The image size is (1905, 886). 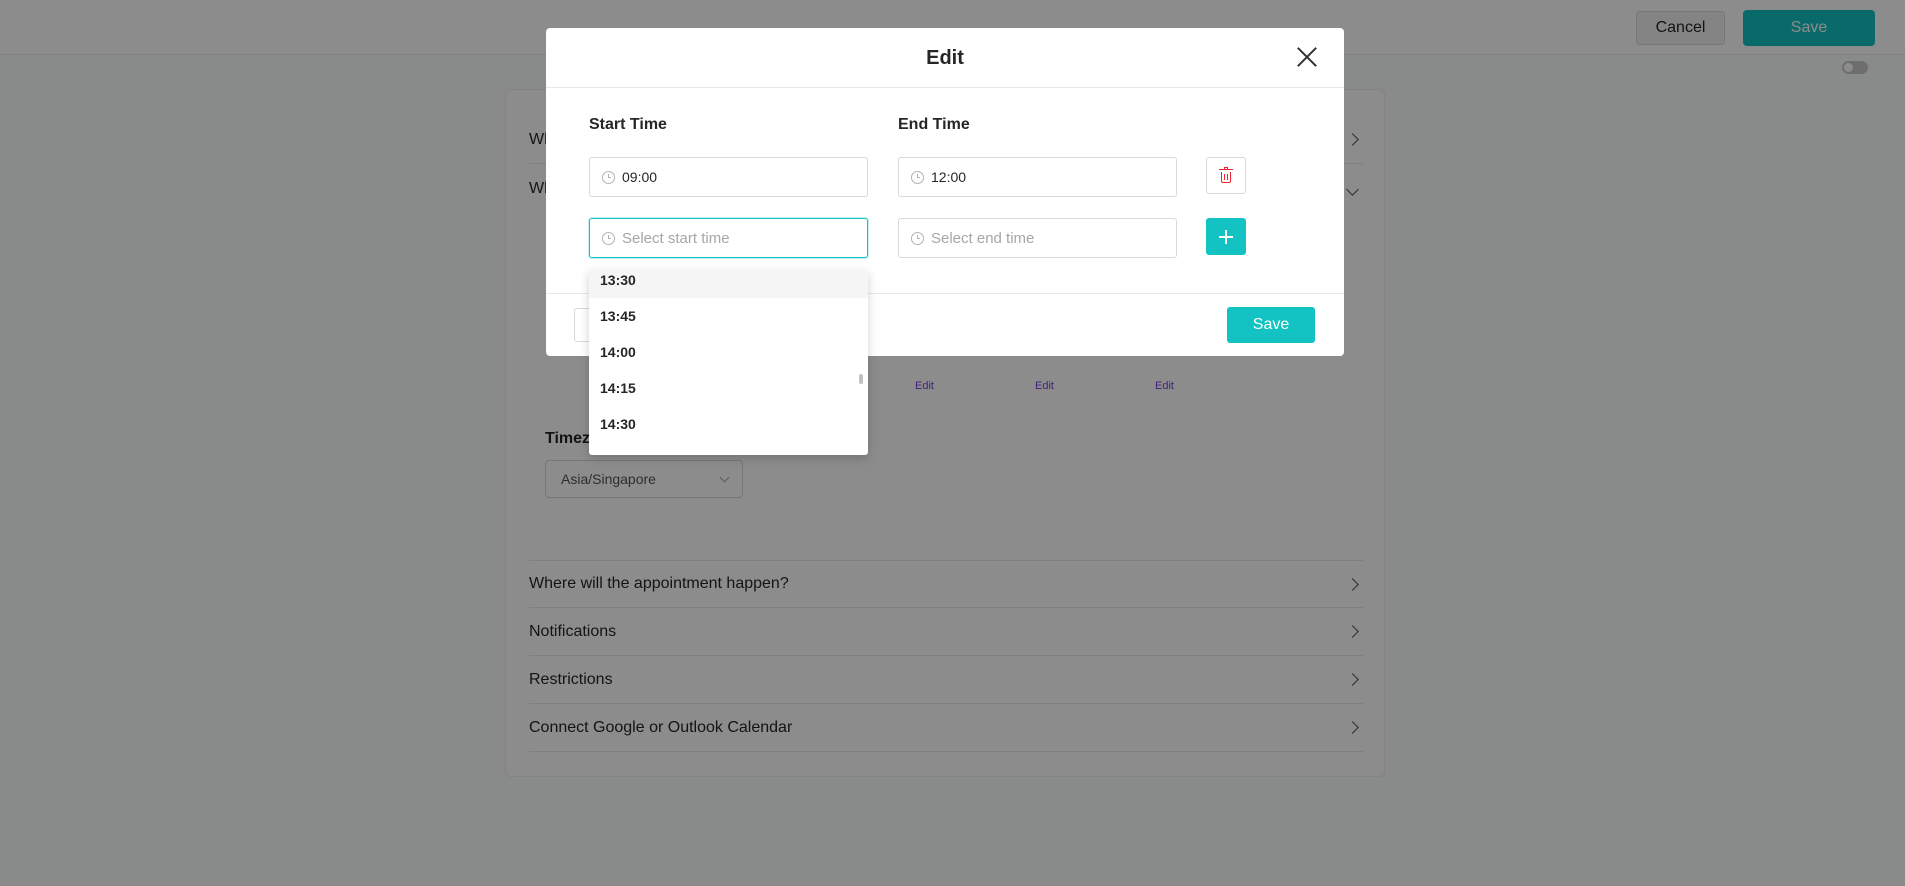 I want to click on new-start-time-input: Select start time, so click(x=728, y=238).